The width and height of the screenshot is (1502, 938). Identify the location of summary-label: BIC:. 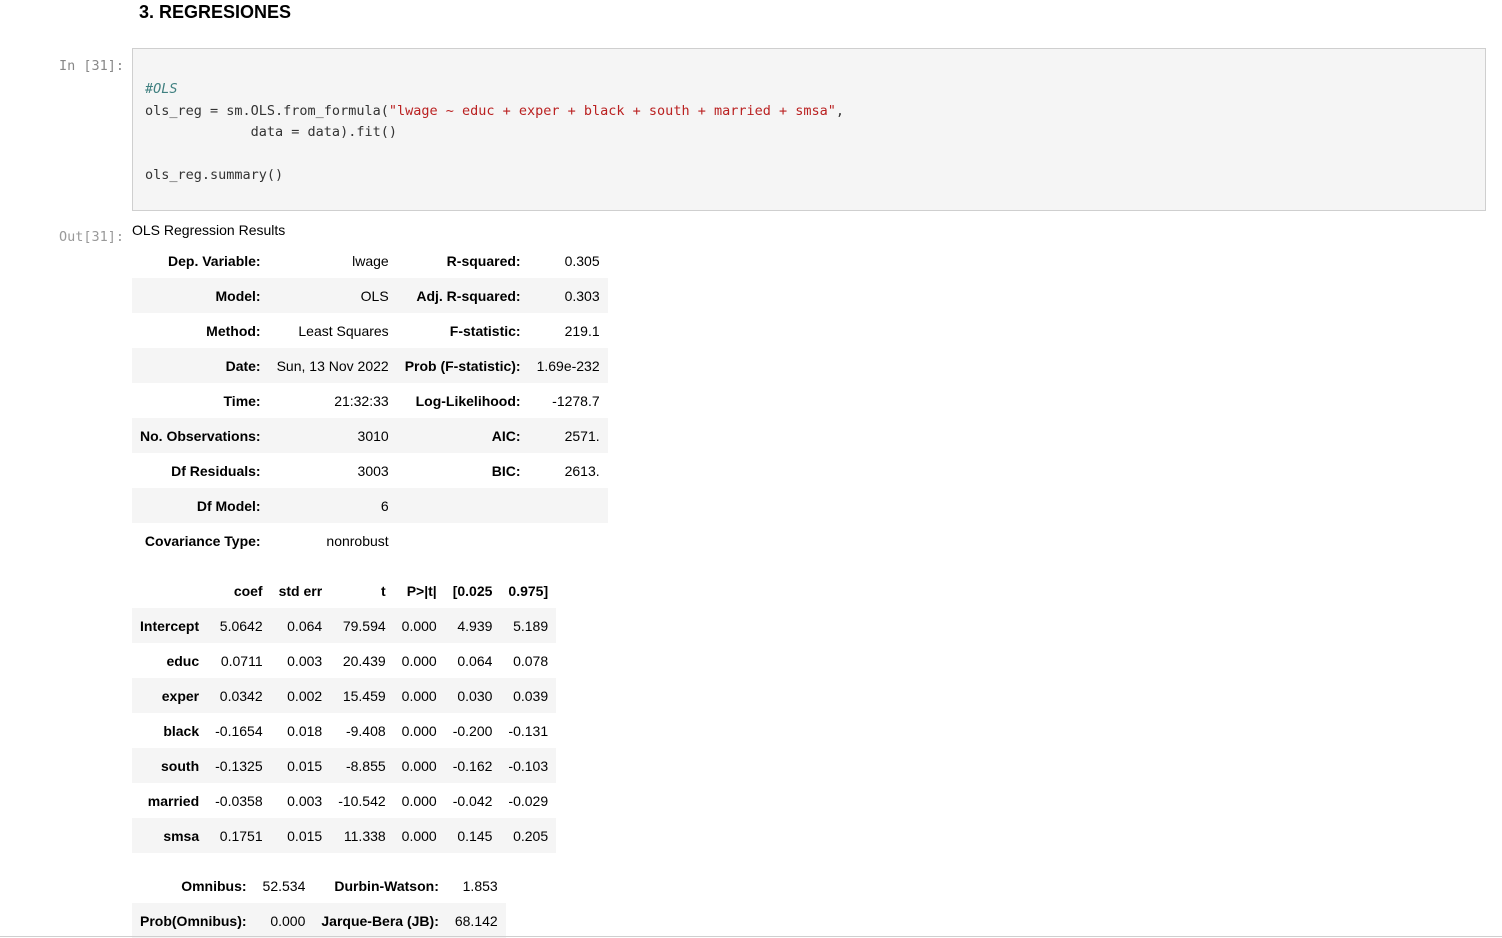
(506, 470).